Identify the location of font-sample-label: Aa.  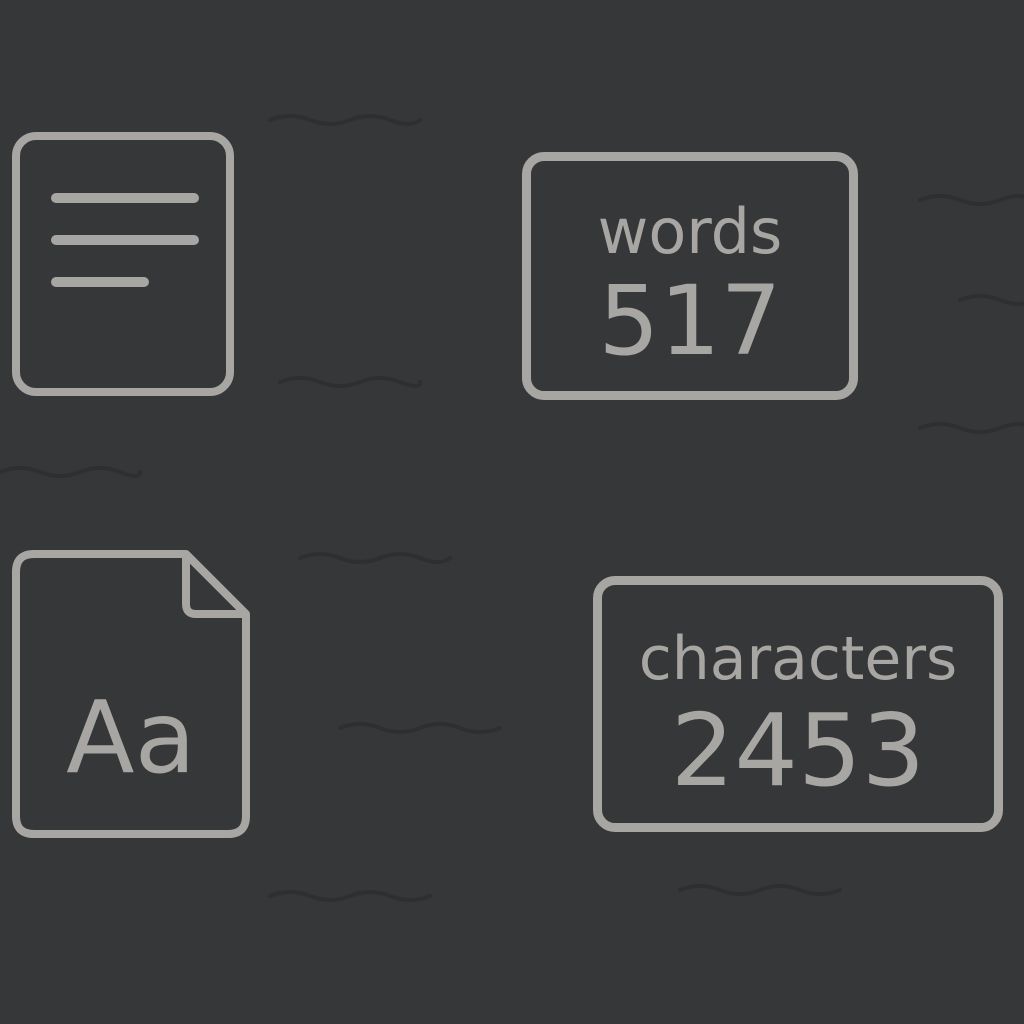
(131, 737).